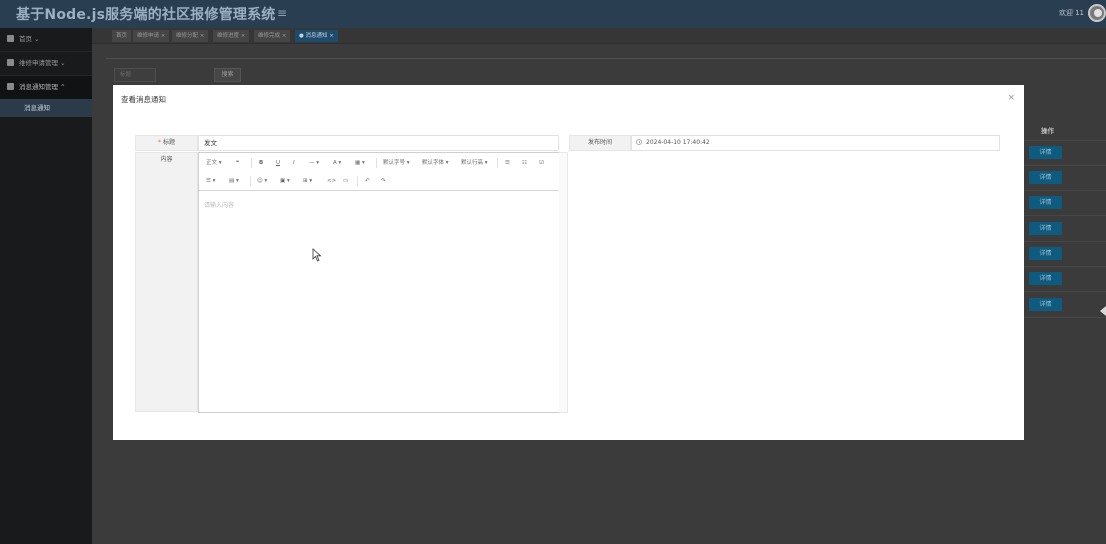 This screenshot has height=544, width=1106. What do you see at coordinates (599, 36) in the screenshot?
I see `tabs-bar: 首页 维修申请 × 维修分配 × 维修进度 × 维修完成 × ● 消息通知 ×` at bounding box center [599, 36].